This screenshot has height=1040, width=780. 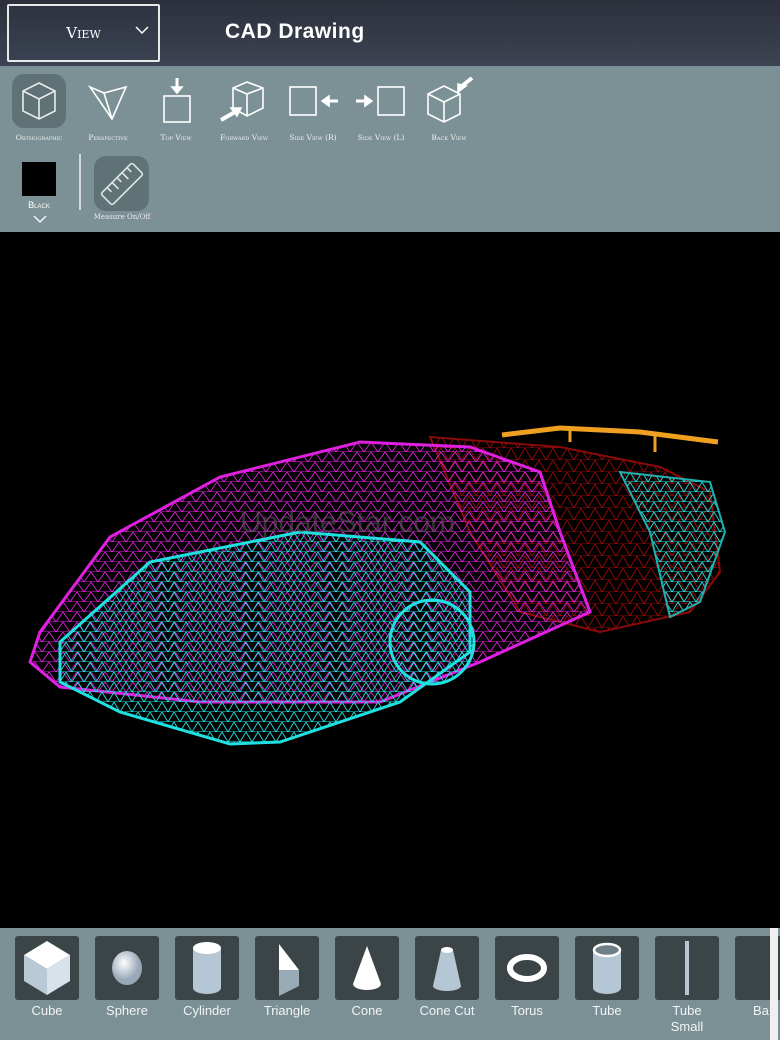 I want to click on tool-back-view: Back View, so click(x=449, y=108).